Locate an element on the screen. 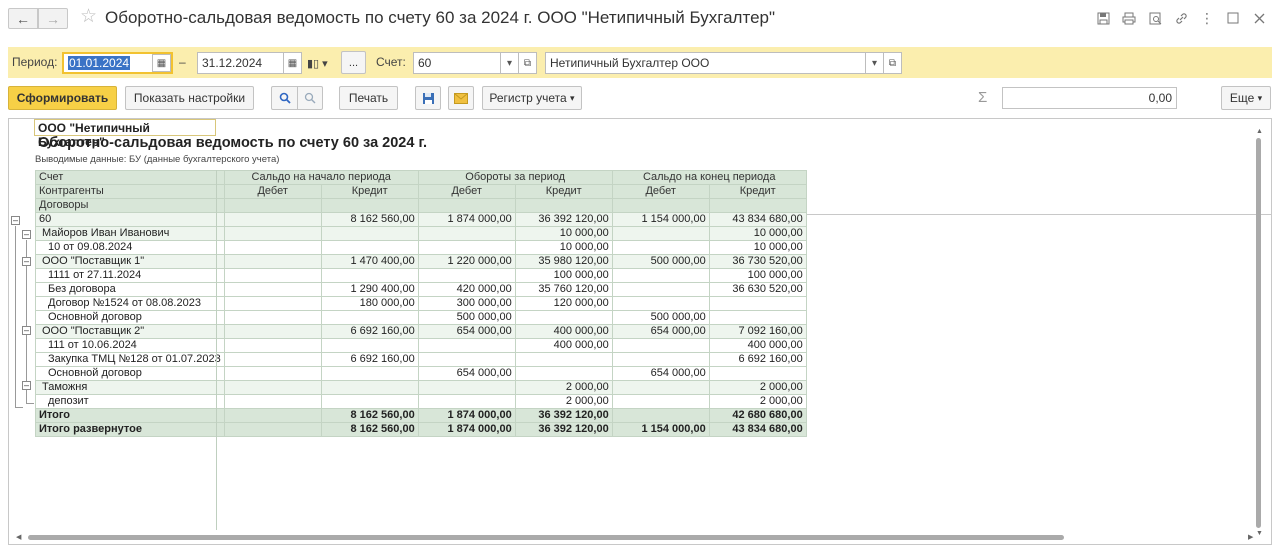 Image resolution: width=1280 pixels, height=552 pixels. table-row: 111 от 10.06.2024 400 000,00 400 000,00 is located at coordinates (421, 345).